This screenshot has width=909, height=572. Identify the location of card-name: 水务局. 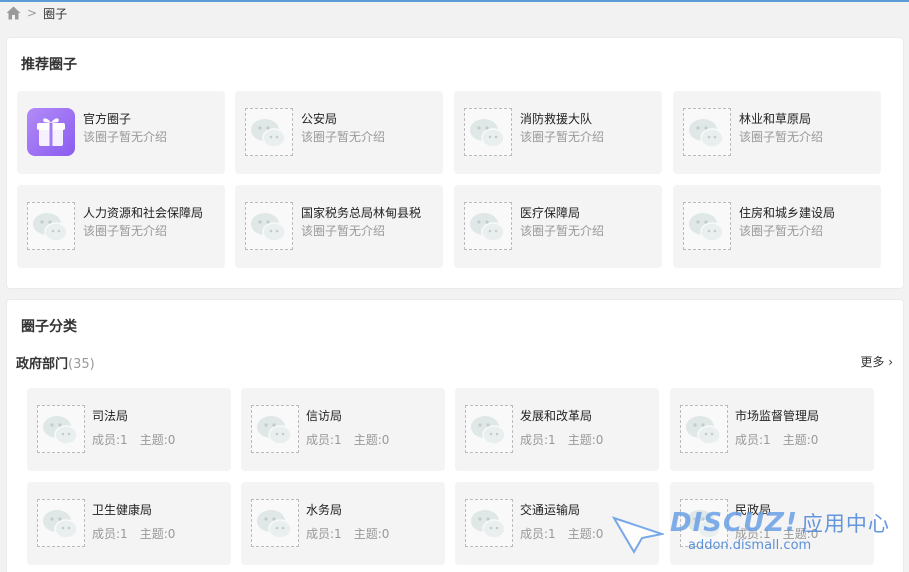
(324, 509).